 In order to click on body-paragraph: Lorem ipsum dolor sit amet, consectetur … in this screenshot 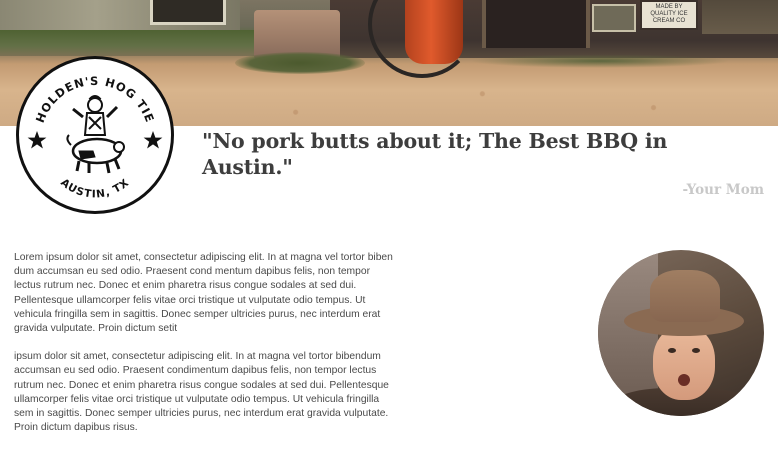, I will do `click(203, 293)`.